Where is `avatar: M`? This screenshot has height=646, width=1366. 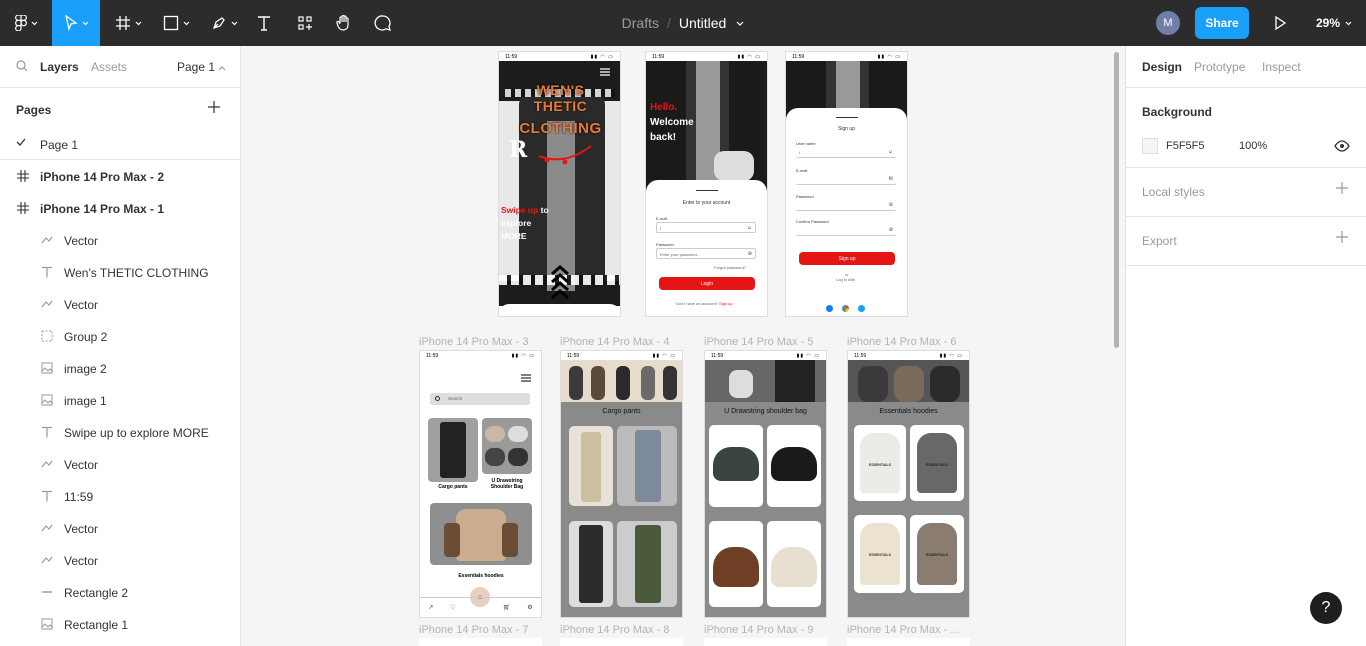
avatar: M is located at coordinates (1168, 23).